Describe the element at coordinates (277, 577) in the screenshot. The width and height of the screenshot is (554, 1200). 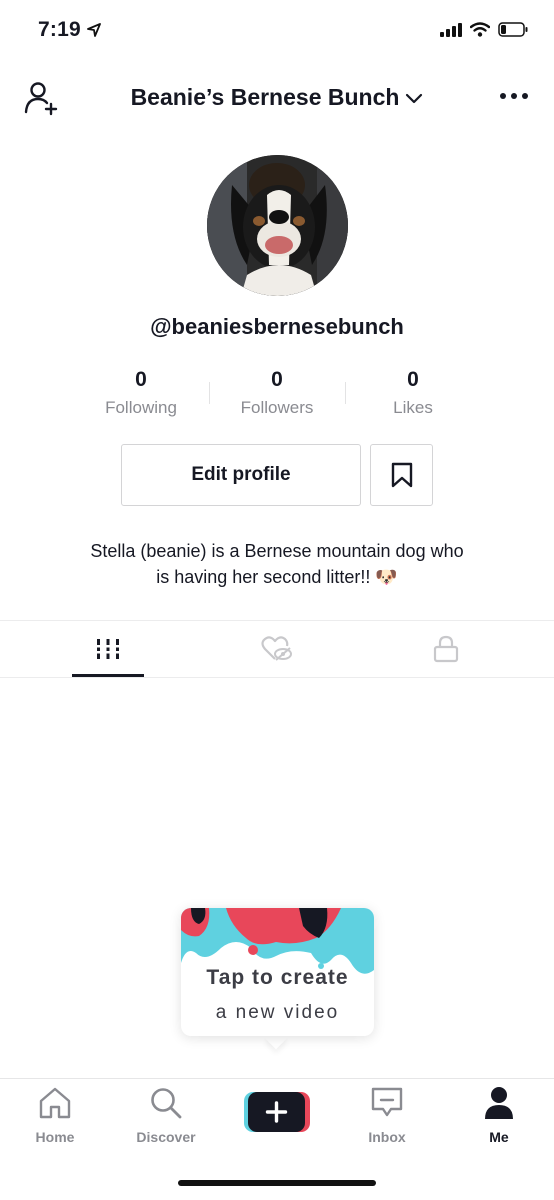
I see `bio-line: is having her second litter!! 🐶` at that location.